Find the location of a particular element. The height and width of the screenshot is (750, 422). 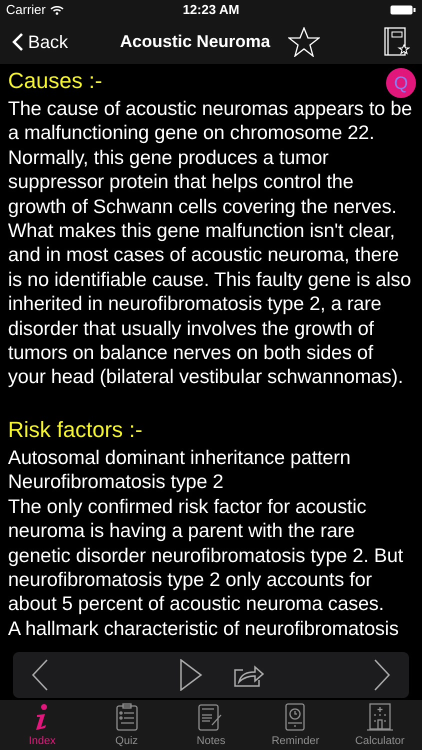

back-button: Back is located at coordinates (40, 42).